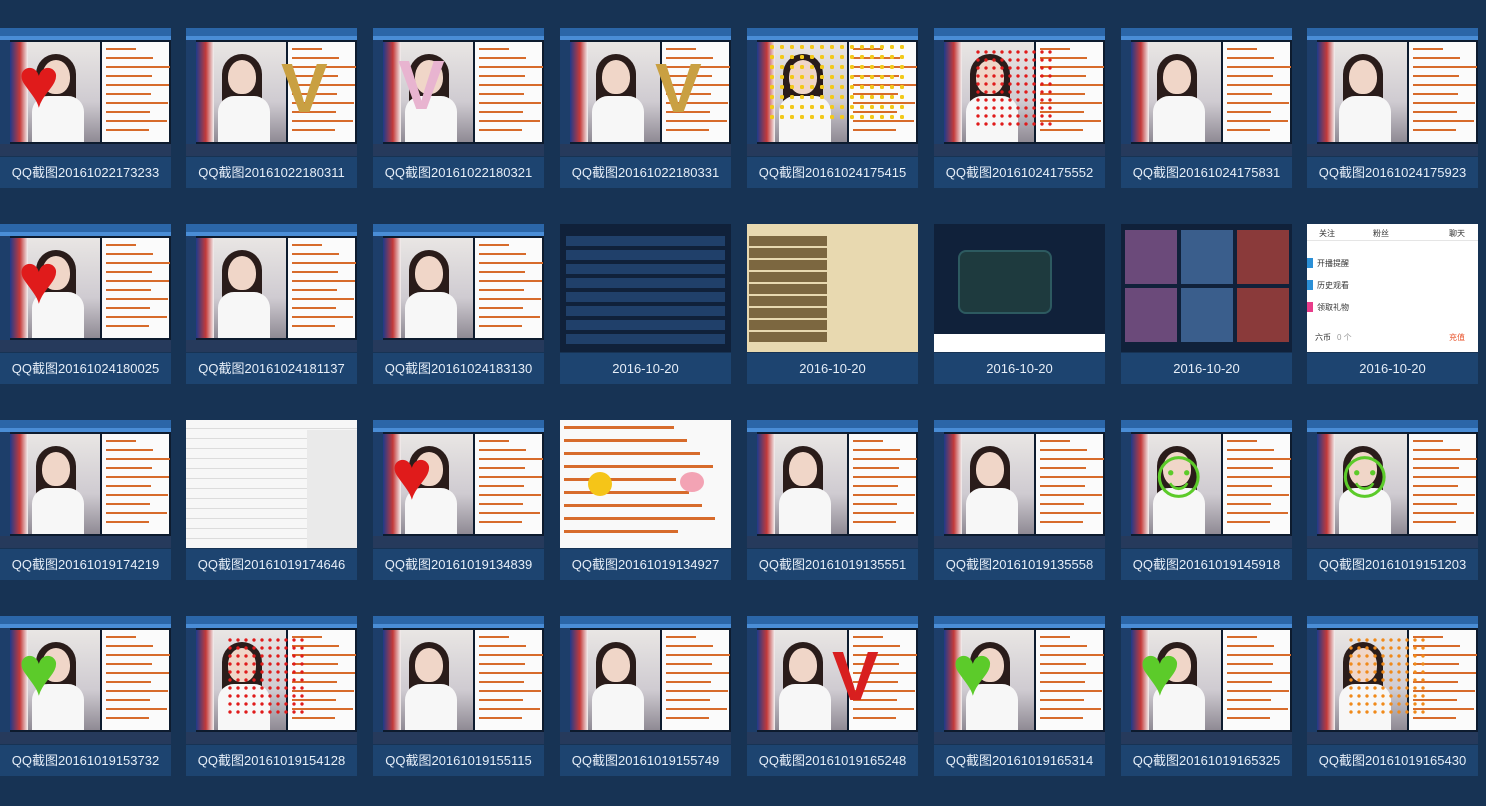 The width and height of the screenshot is (1486, 806). Describe the element at coordinates (85, 172) in the screenshot. I see `thumbnail-caption: QQ截图20161022173233` at that location.